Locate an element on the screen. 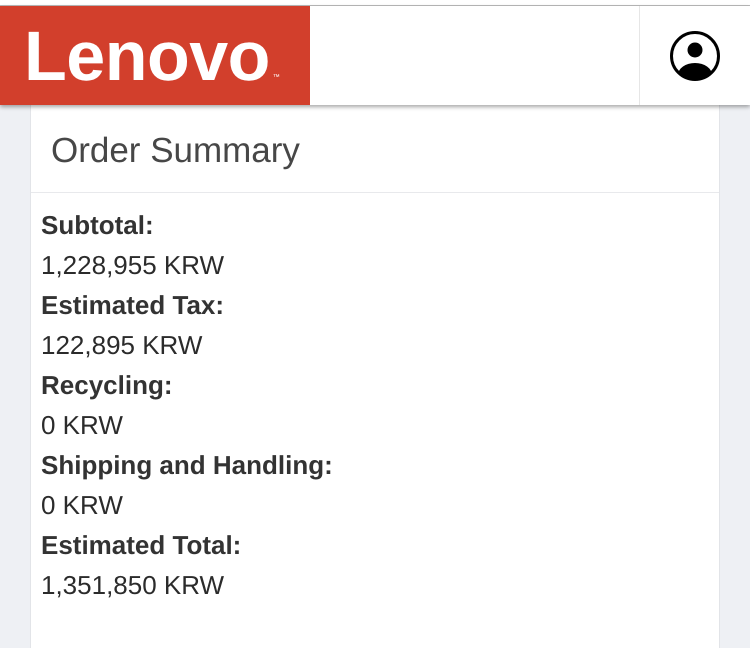 This screenshot has height=648, width=750. summary-label: Estimated Total: is located at coordinates (141, 545).